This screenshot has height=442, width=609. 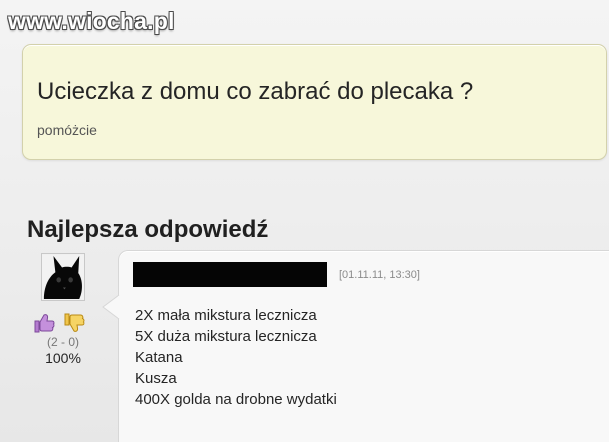 What do you see at coordinates (226, 336) in the screenshot?
I see `answer-line-large-potion: 5X duża mikstura lecznicza` at bounding box center [226, 336].